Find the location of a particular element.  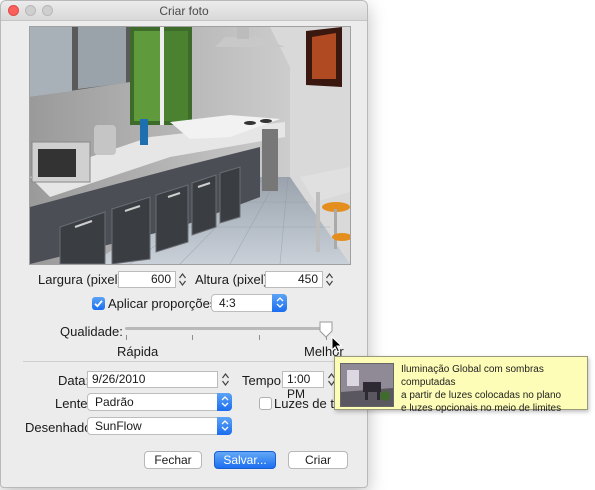

height-stepper is located at coordinates (329, 279).